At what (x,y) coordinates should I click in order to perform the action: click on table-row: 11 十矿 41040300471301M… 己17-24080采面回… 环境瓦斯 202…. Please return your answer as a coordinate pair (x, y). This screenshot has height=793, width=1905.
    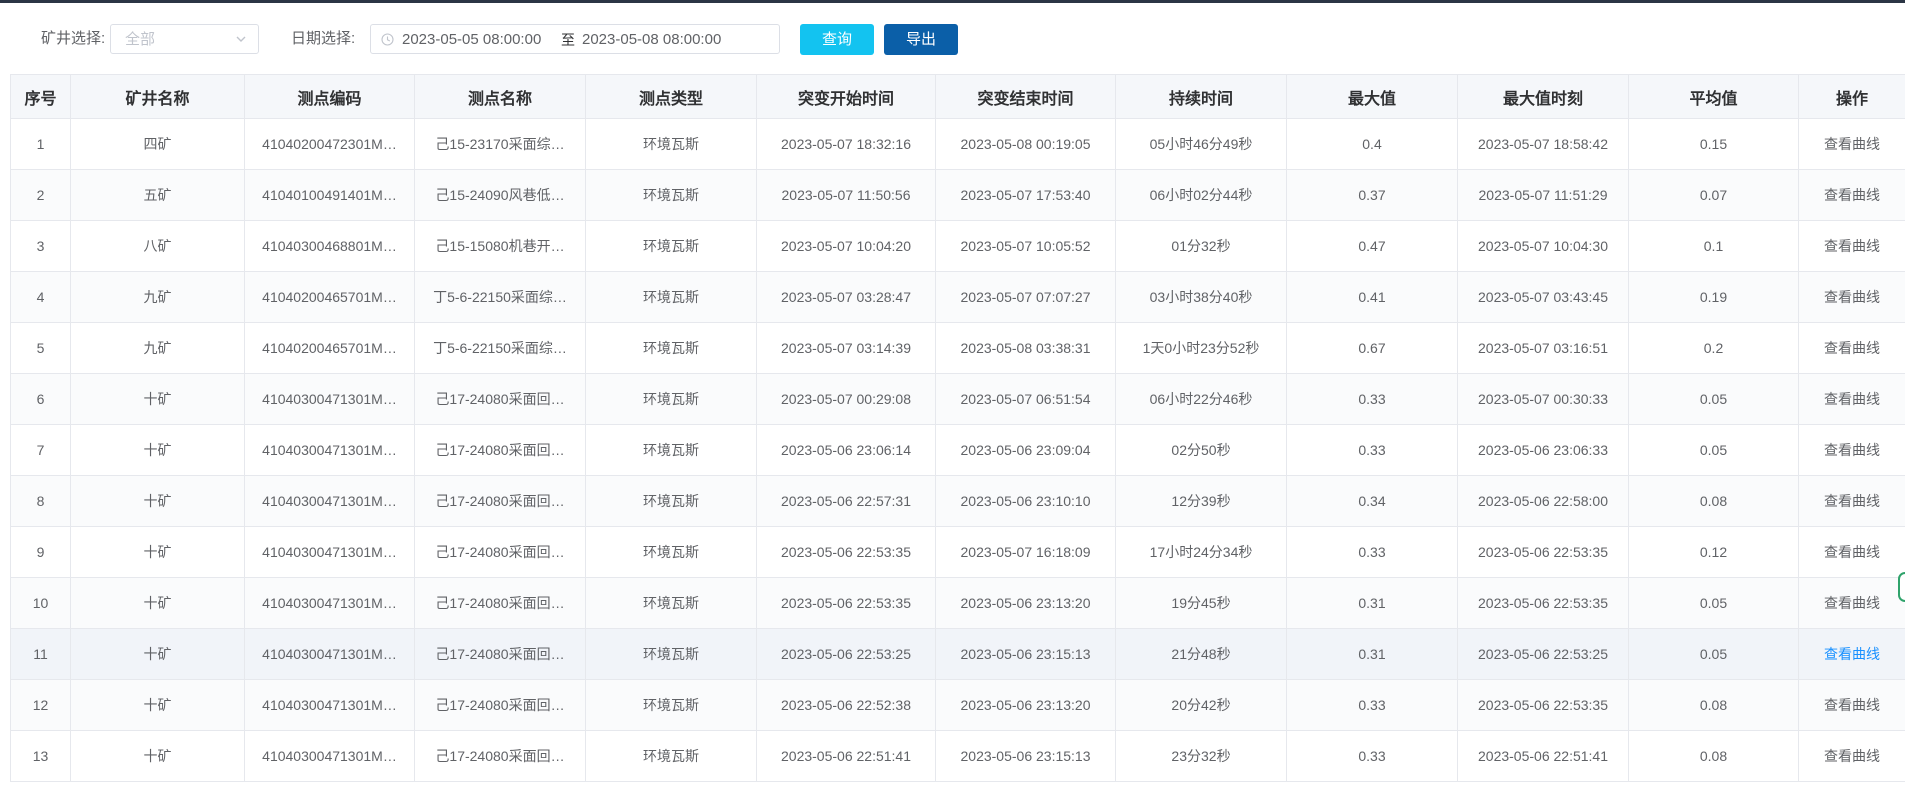
    Looking at the image, I should click on (957, 654).